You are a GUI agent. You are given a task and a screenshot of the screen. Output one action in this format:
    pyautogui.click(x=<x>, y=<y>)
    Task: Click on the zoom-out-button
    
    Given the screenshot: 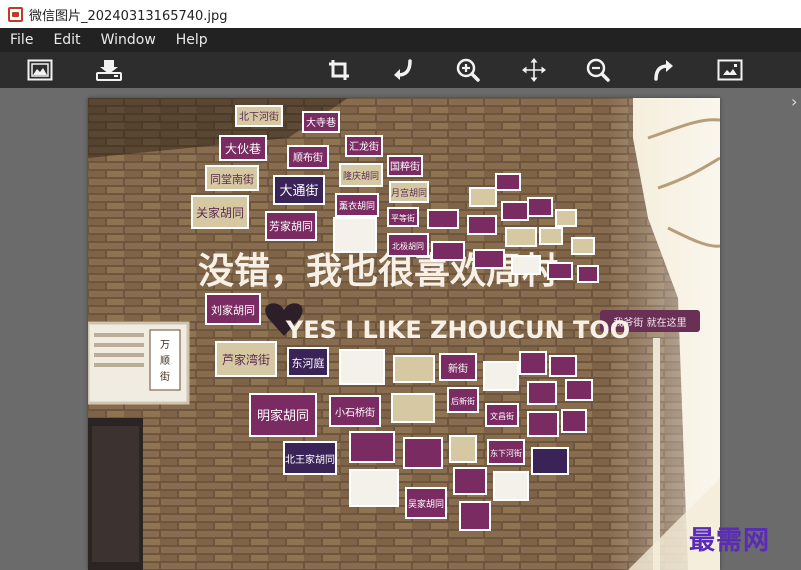 What is the action you would take?
    pyautogui.click(x=598, y=70)
    